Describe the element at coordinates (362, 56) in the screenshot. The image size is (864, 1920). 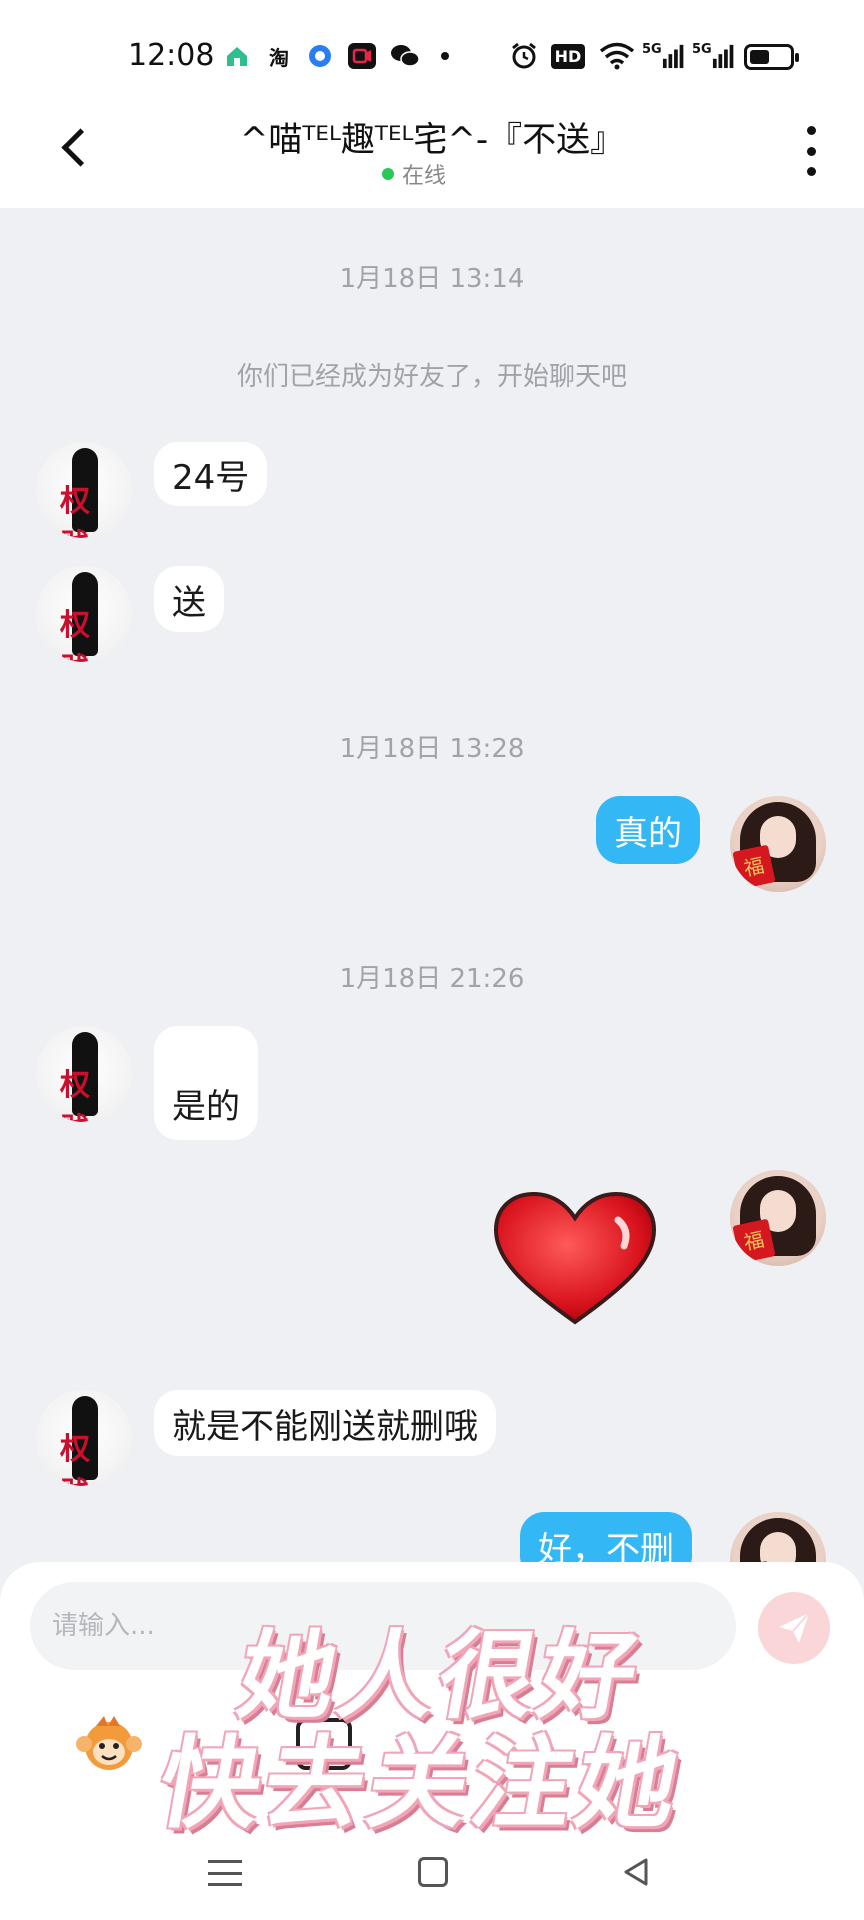
I see `video-icon` at that location.